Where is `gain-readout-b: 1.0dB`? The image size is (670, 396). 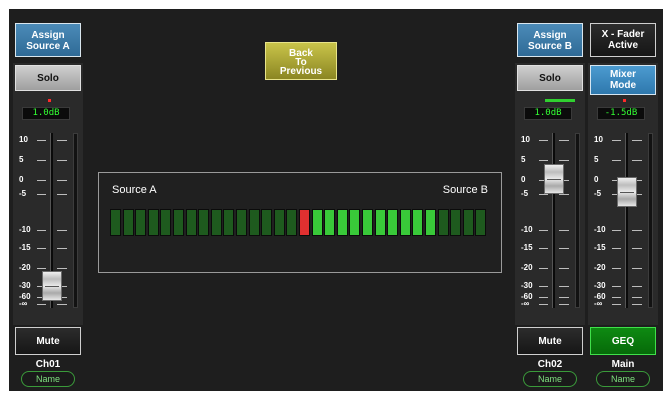
gain-readout-b: 1.0dB is located at coordinates (548, 113).